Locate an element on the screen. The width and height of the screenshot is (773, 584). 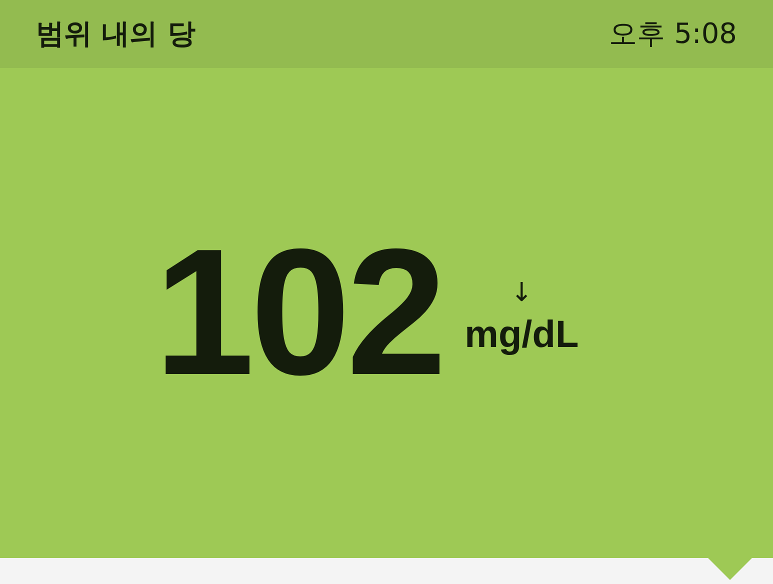
time-label: 오후 5:08 is located at coordinates (673, 34).